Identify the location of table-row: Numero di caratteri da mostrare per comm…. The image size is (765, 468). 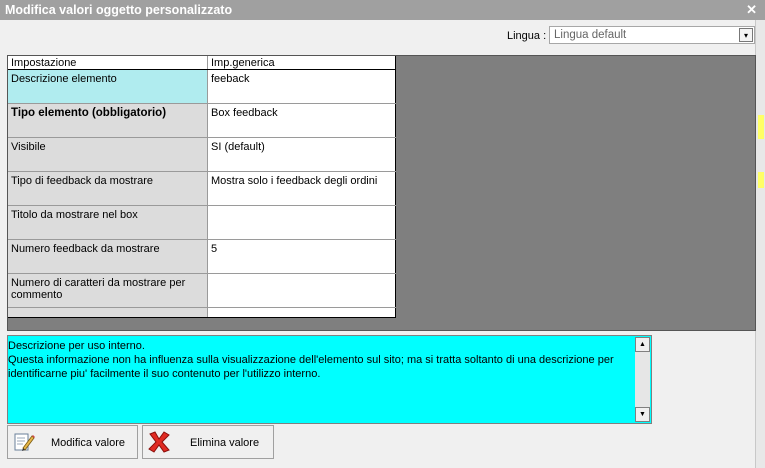
(202, 290).